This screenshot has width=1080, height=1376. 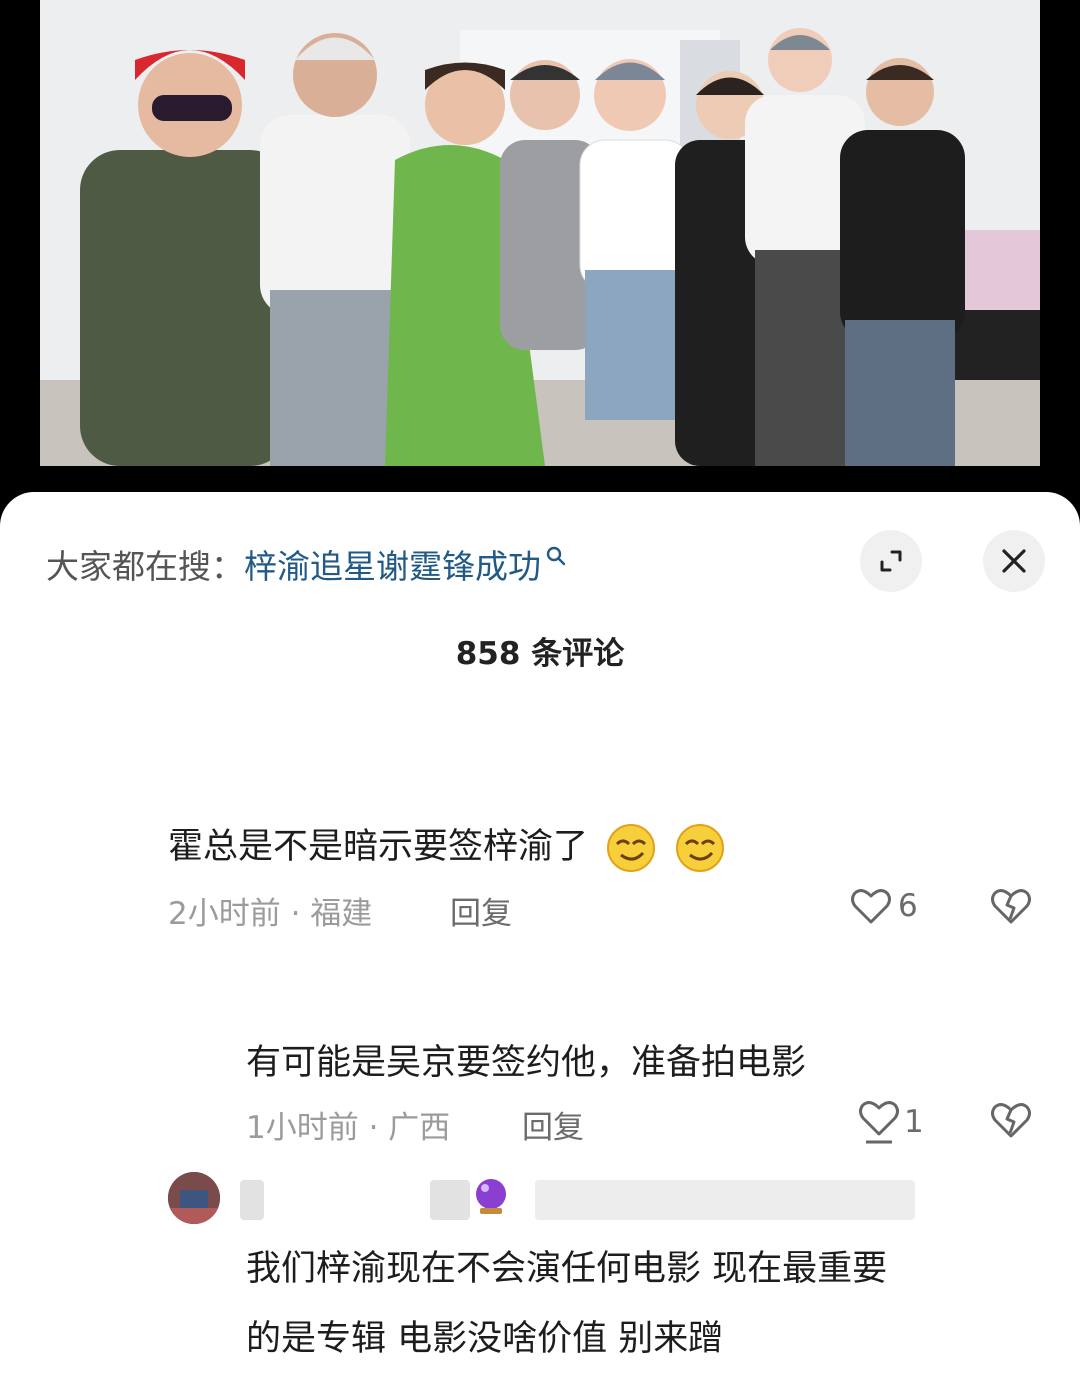 I want to click on reply-comment-text: 有可能是吴京要签约他，准备拍电影, so click(x=526, y=1063).